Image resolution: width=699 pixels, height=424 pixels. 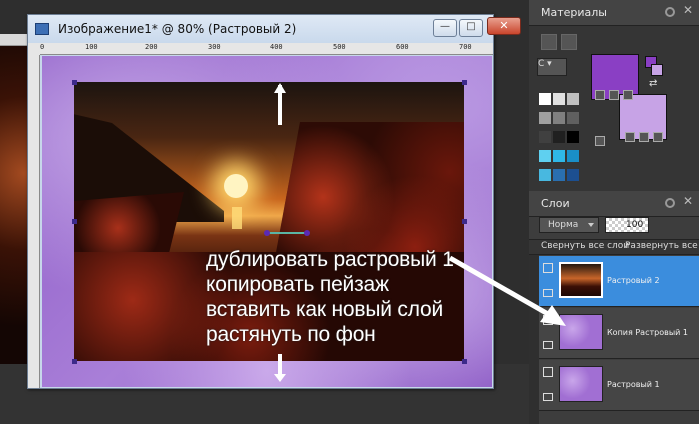 What do you see at coordinates (91, 47) in the screenshot?
I see `ruler-mark: 100` at bounding box center [91, 47].